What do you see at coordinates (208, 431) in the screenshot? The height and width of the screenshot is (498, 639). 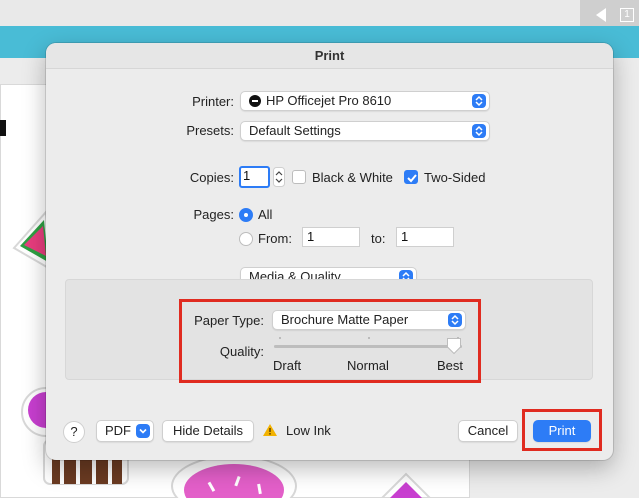 I see `hide-details-button: Hide Details` at bounding box center [208, 431].